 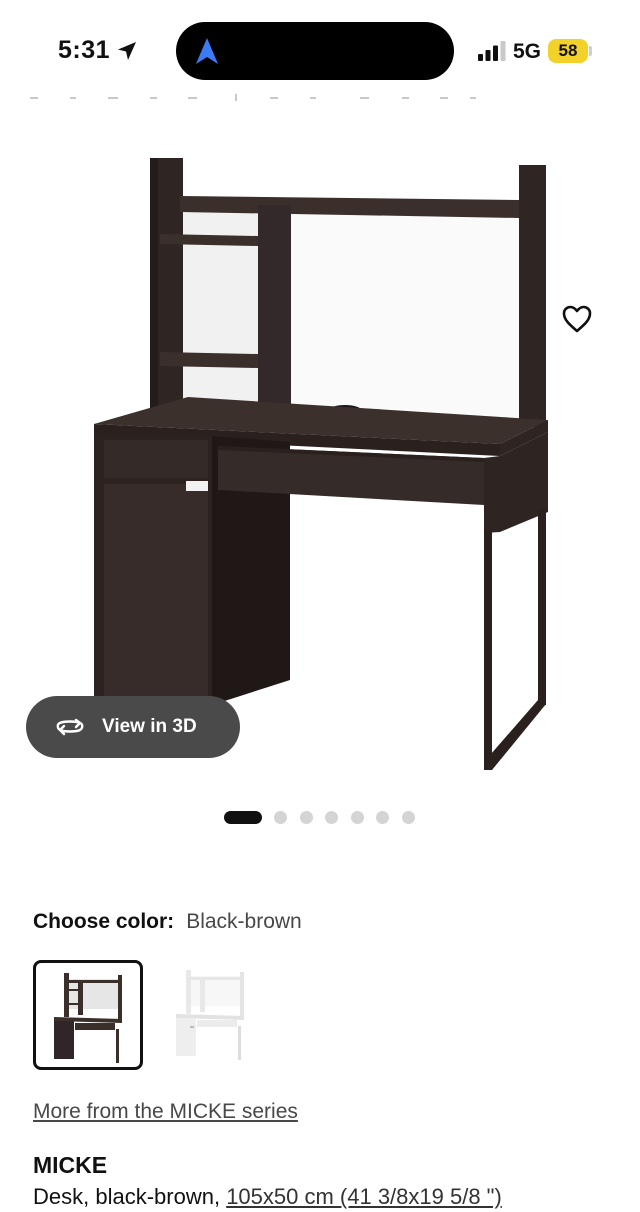 What do you see at coordinates (84, 50) in the screenshot?
I see `status-time: 5:31` at bounding box center [84, 50].